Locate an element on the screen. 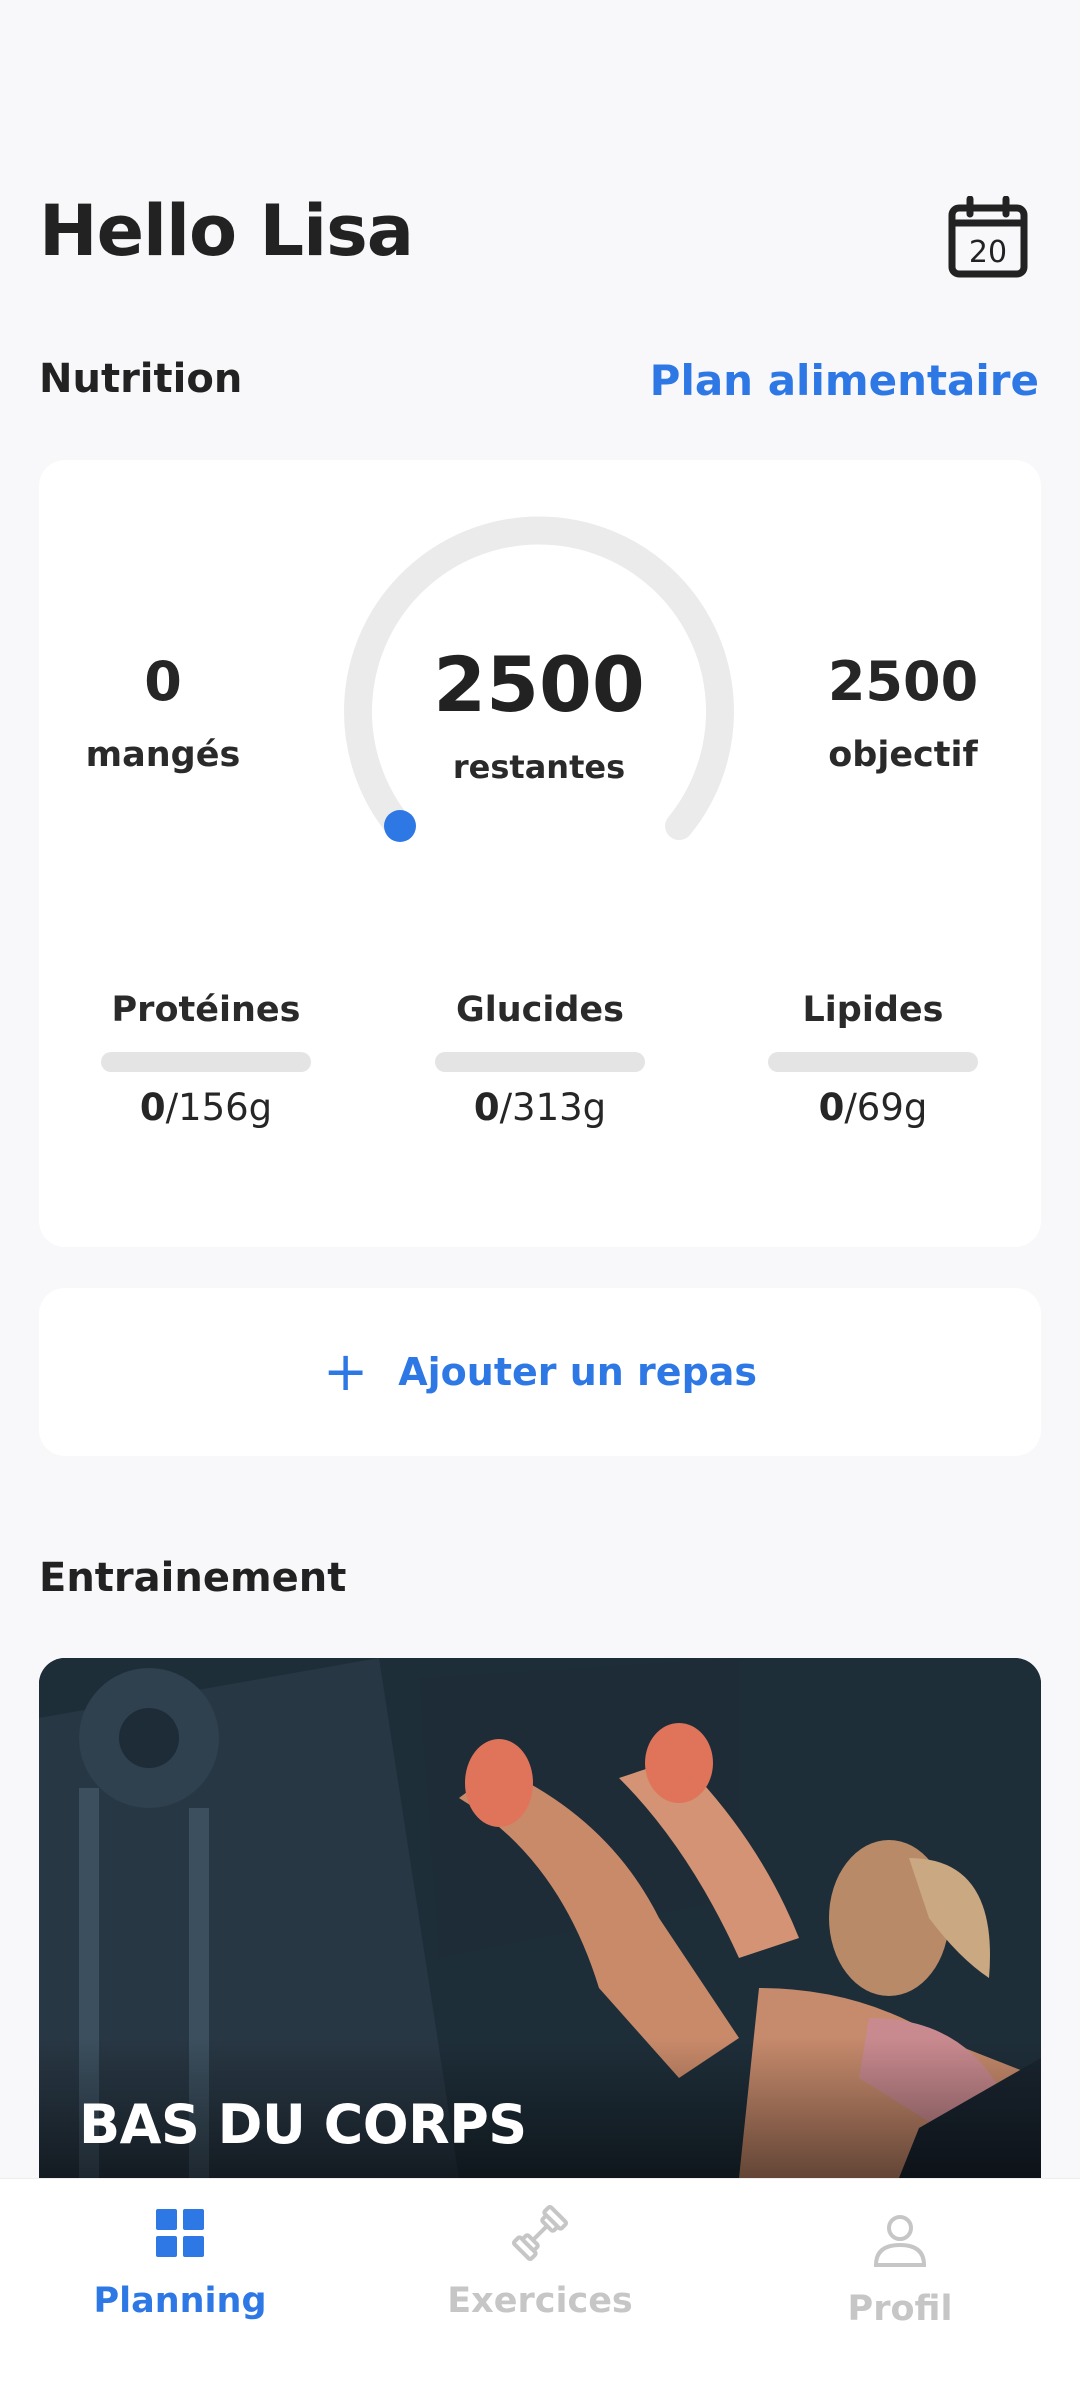 The width and height of the screenshot is (1080, 2400). goal-value: 2500 is located at coordinates (903, 681).